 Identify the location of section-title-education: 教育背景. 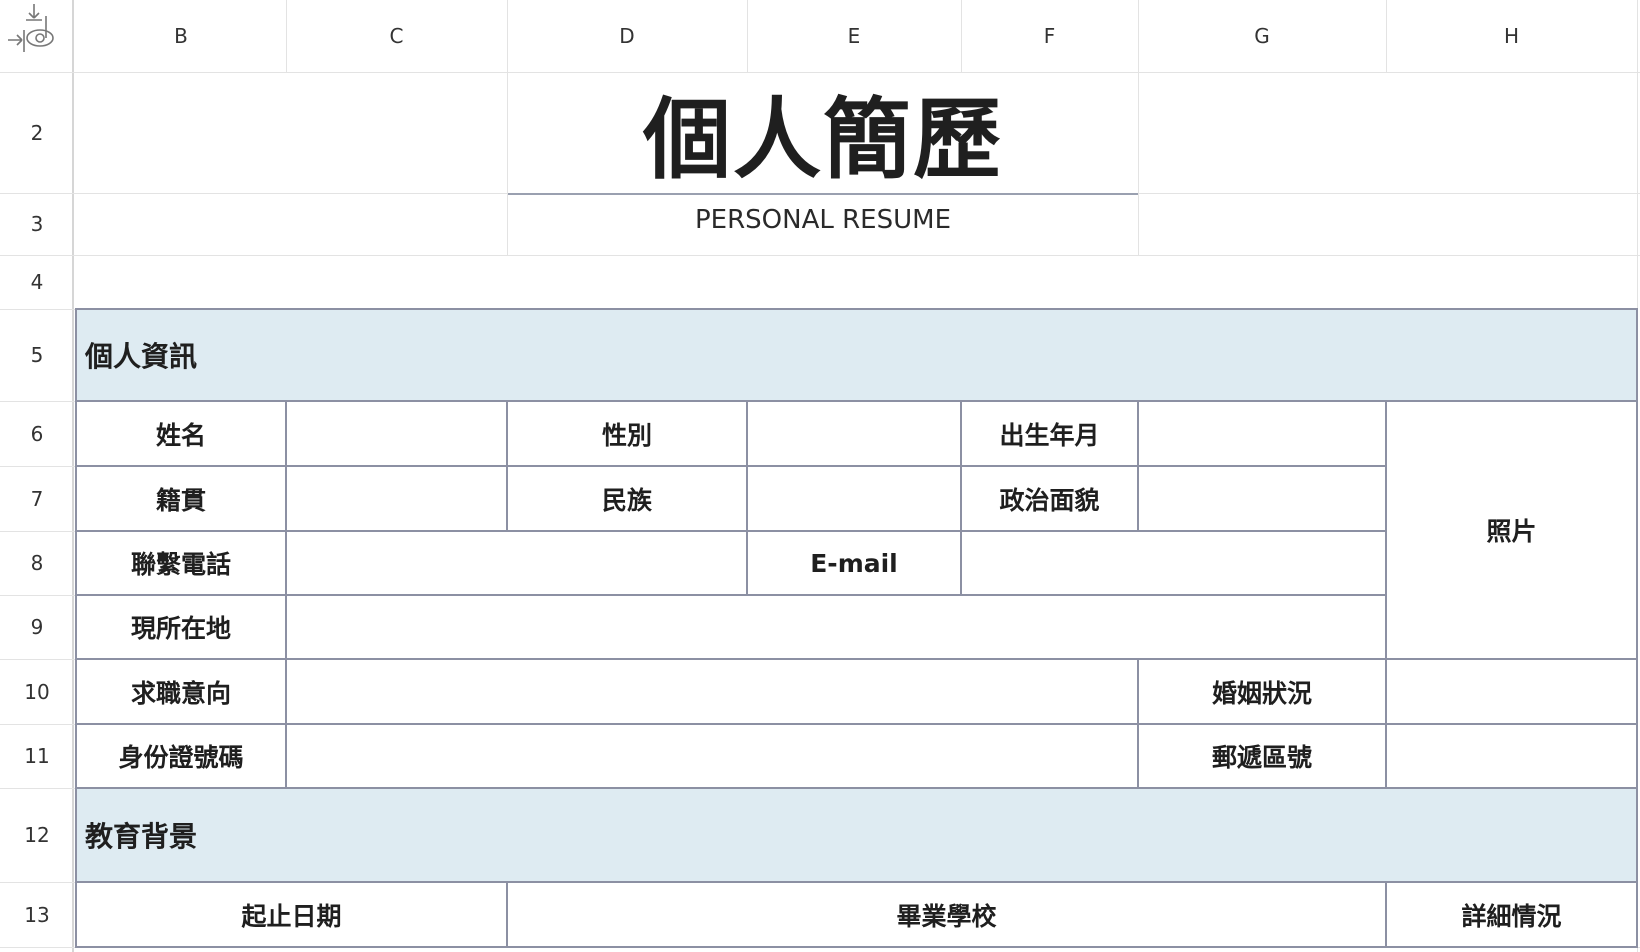
(141, 835).